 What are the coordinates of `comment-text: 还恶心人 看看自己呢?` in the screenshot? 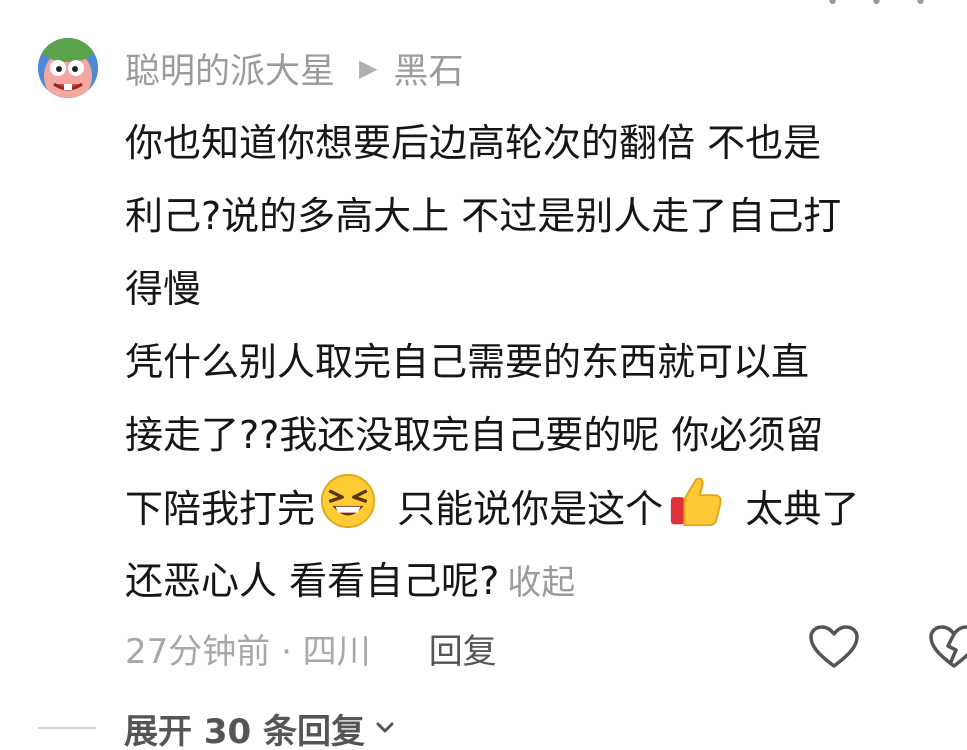 It's located at (312, 581).